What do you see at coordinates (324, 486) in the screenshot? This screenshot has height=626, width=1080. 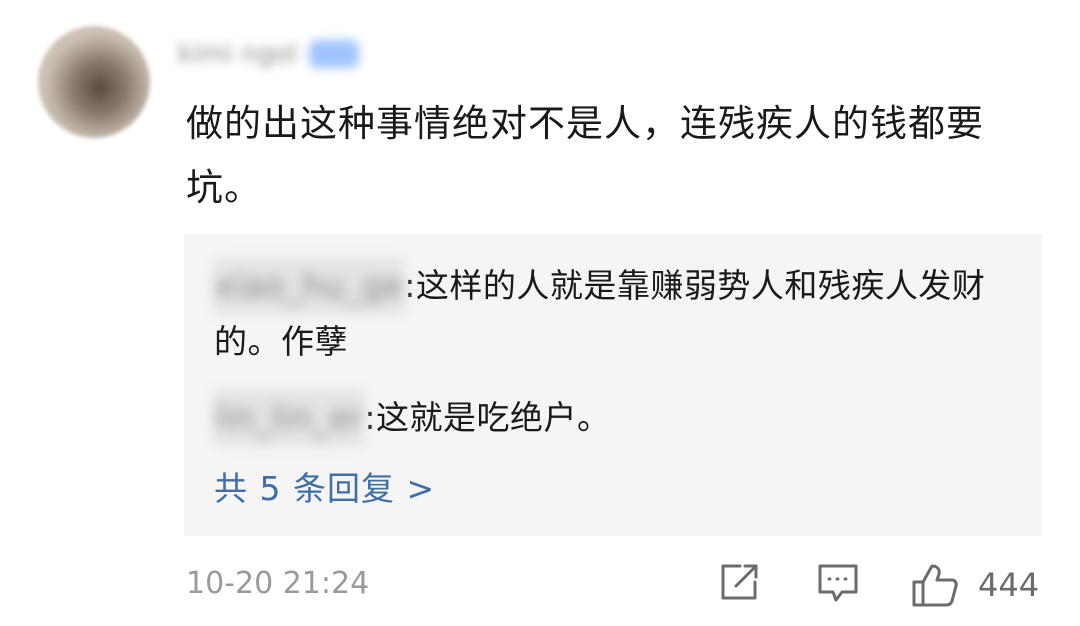 I see `more-replies-link: 共 5 条回复 >` at bounding box center [324, 486].